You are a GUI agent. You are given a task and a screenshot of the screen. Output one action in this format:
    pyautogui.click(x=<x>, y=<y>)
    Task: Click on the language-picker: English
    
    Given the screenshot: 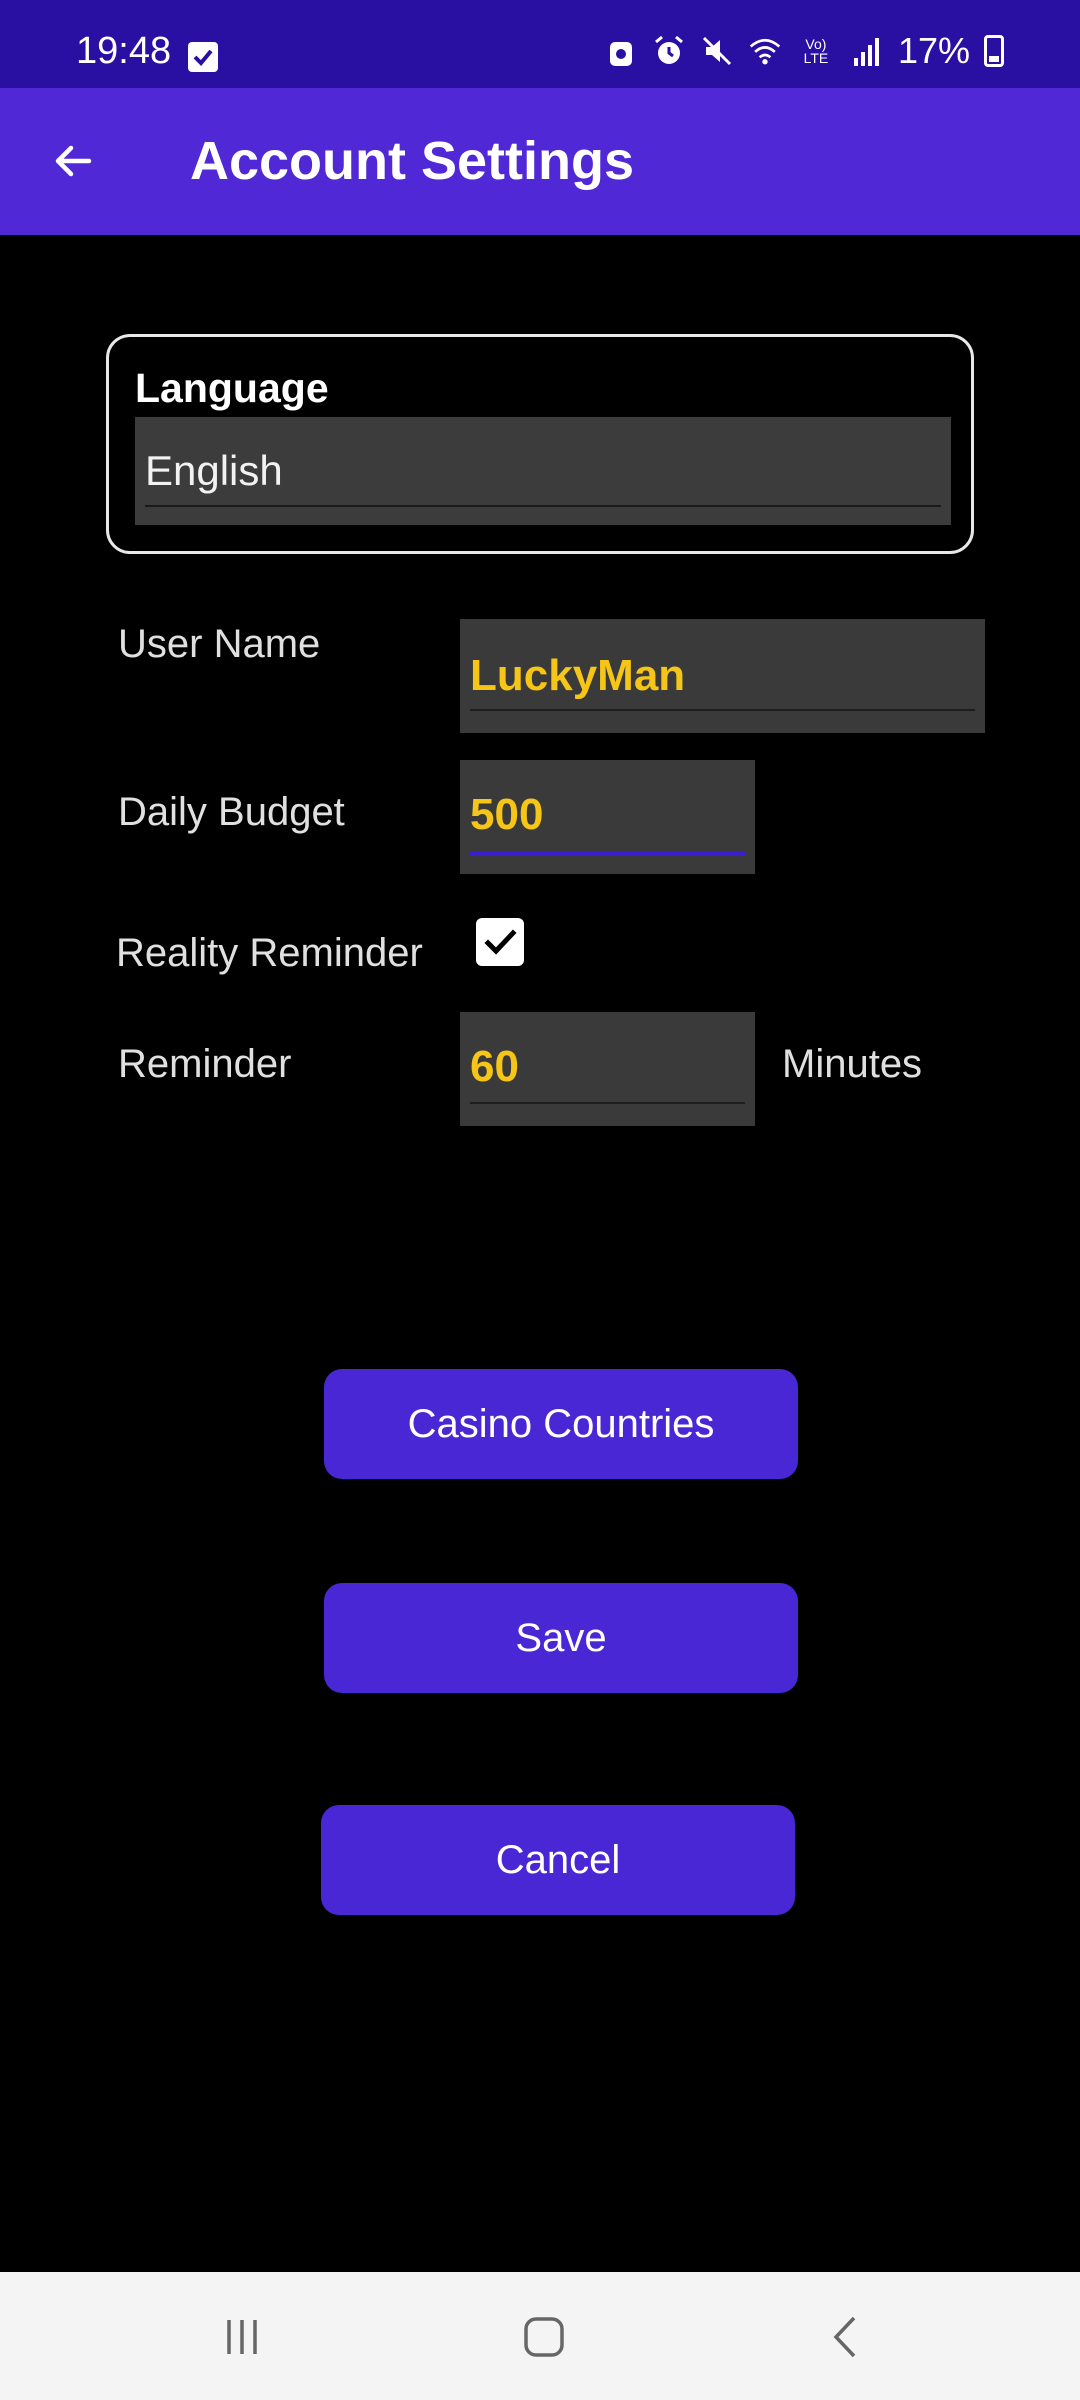 What is the action you would take?
    pyautogui.click(x=543, y=471)
    